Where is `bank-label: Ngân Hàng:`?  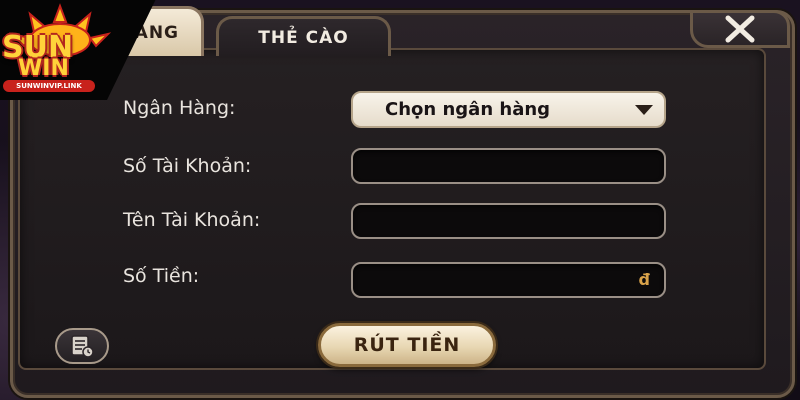
bank-label: Ngân Hàng: is located at coordinates (179, 108).